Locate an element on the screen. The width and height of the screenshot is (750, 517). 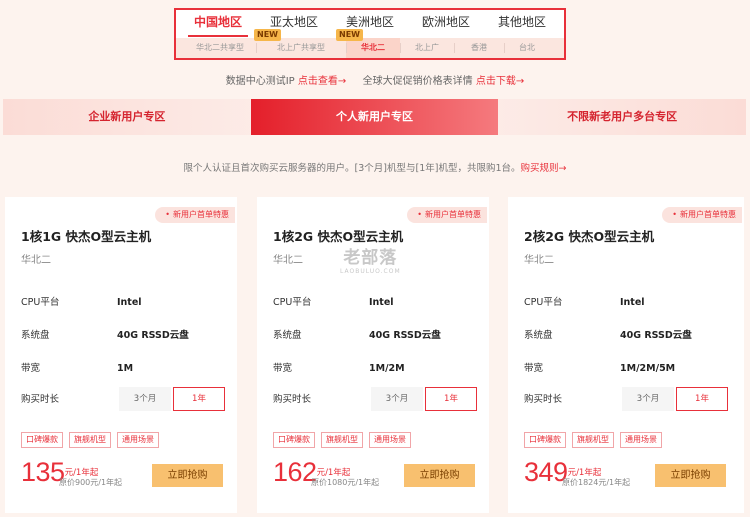
datacenter-subtabs: 华北二共享型 北上广共享型 华北二 北上广 香港 台北 is located at coordinates (370, 48).